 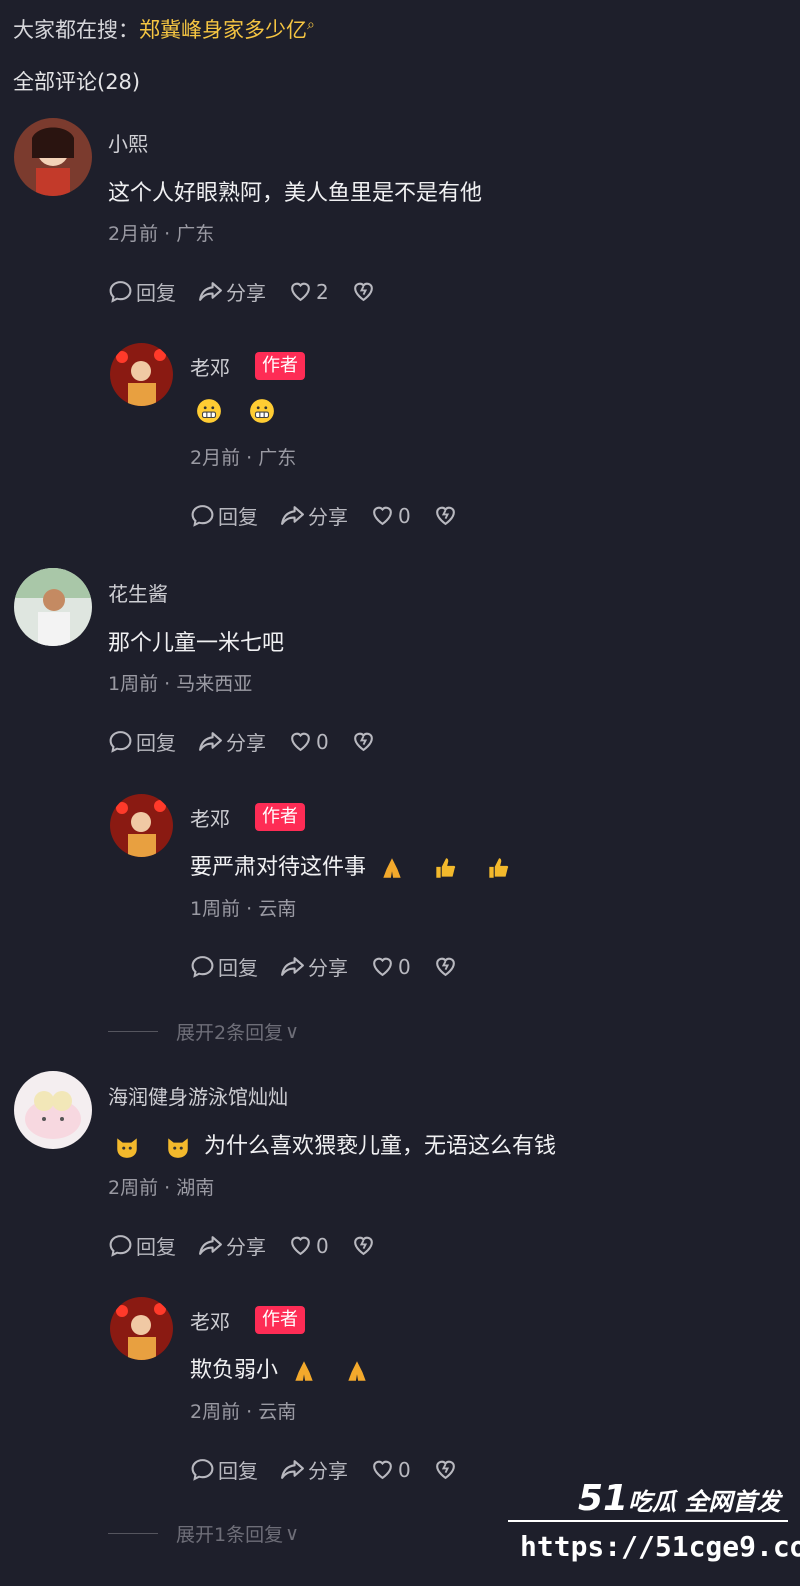 What do you see at coordinates (235, 411) in the screenshot?
I see `comment-text` at bounding box center [235, 411].